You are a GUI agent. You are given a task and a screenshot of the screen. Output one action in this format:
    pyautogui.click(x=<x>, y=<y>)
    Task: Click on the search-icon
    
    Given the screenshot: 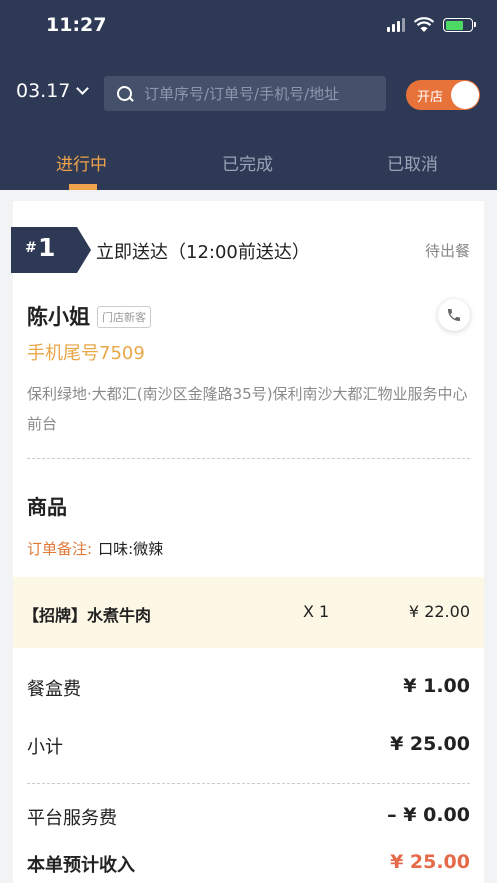 What is the action you would take?
    pyautogui.click(x=125, y=94)
    